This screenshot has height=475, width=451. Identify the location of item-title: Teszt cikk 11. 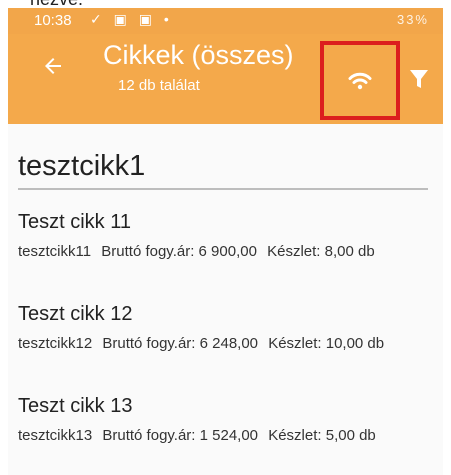
(74, 222).